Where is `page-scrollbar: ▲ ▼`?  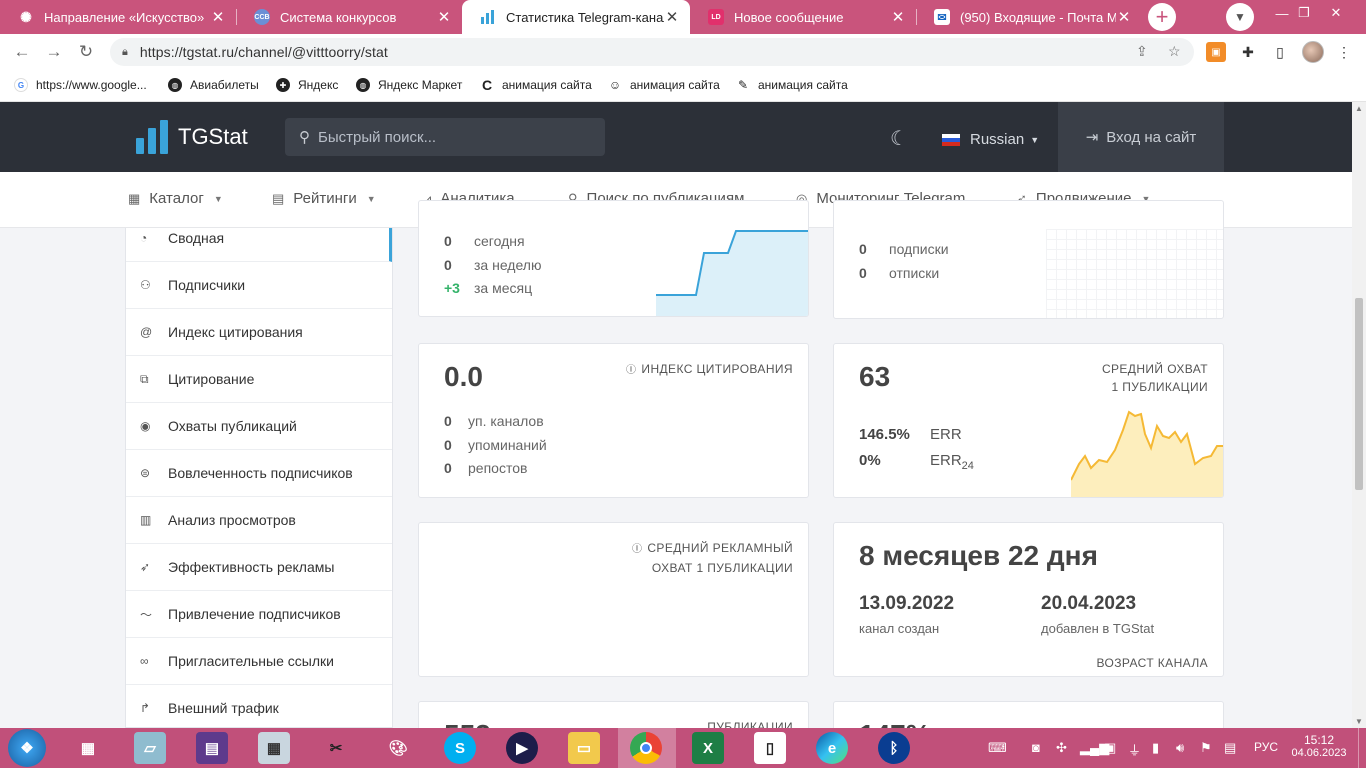
page-scrollbar: ▲ ▼ is located at coordinates (1359, 415).